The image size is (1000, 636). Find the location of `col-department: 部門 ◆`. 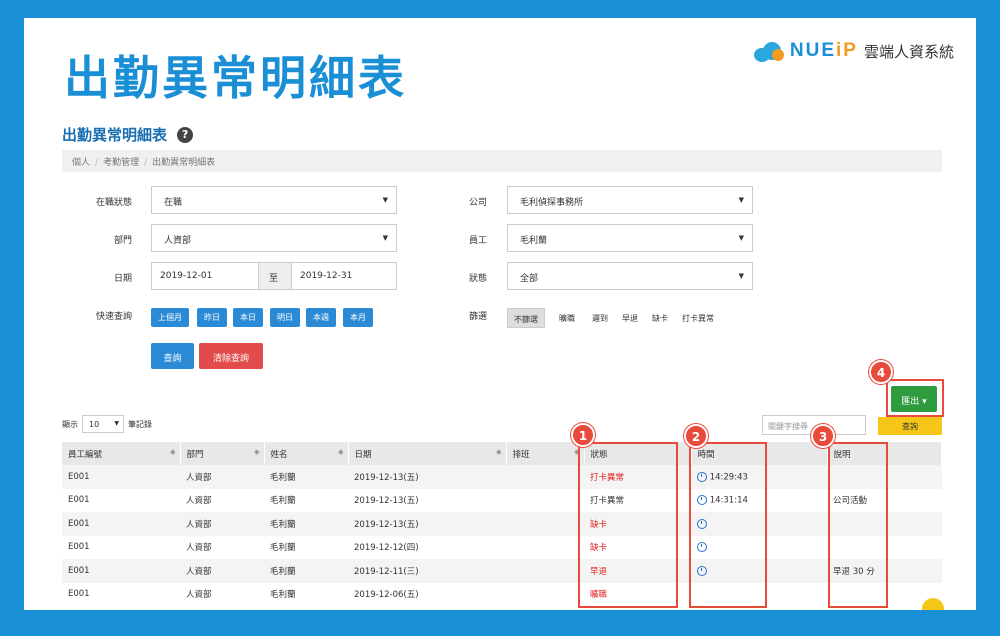

col-department: 部門 ◆ is located at coordinates (222, 453).